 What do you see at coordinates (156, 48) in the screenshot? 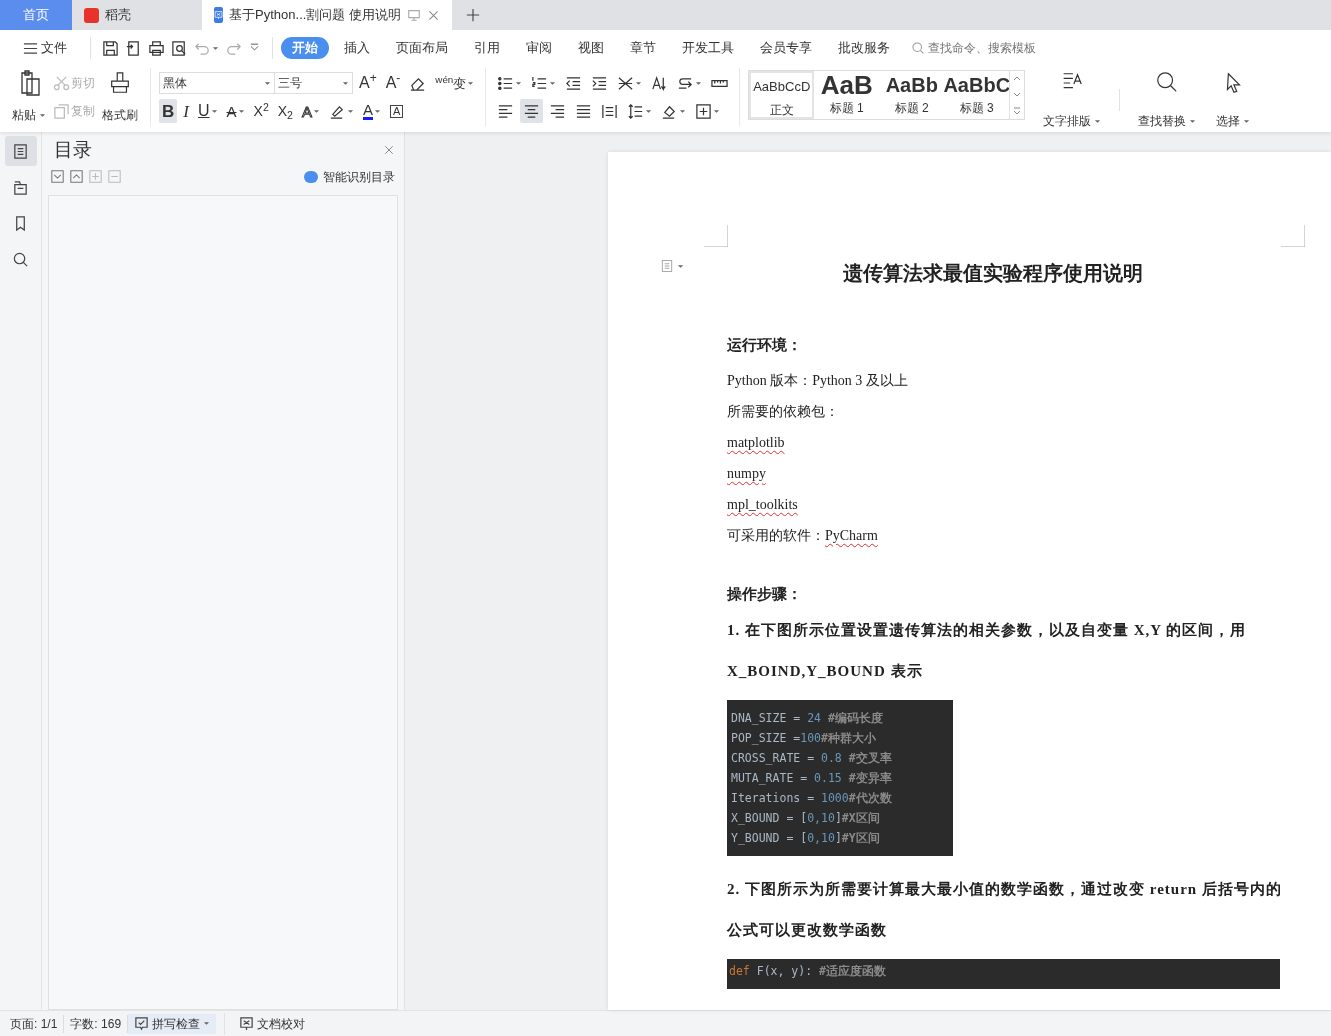
I see `print-icon` at bounding box center [156, 48].